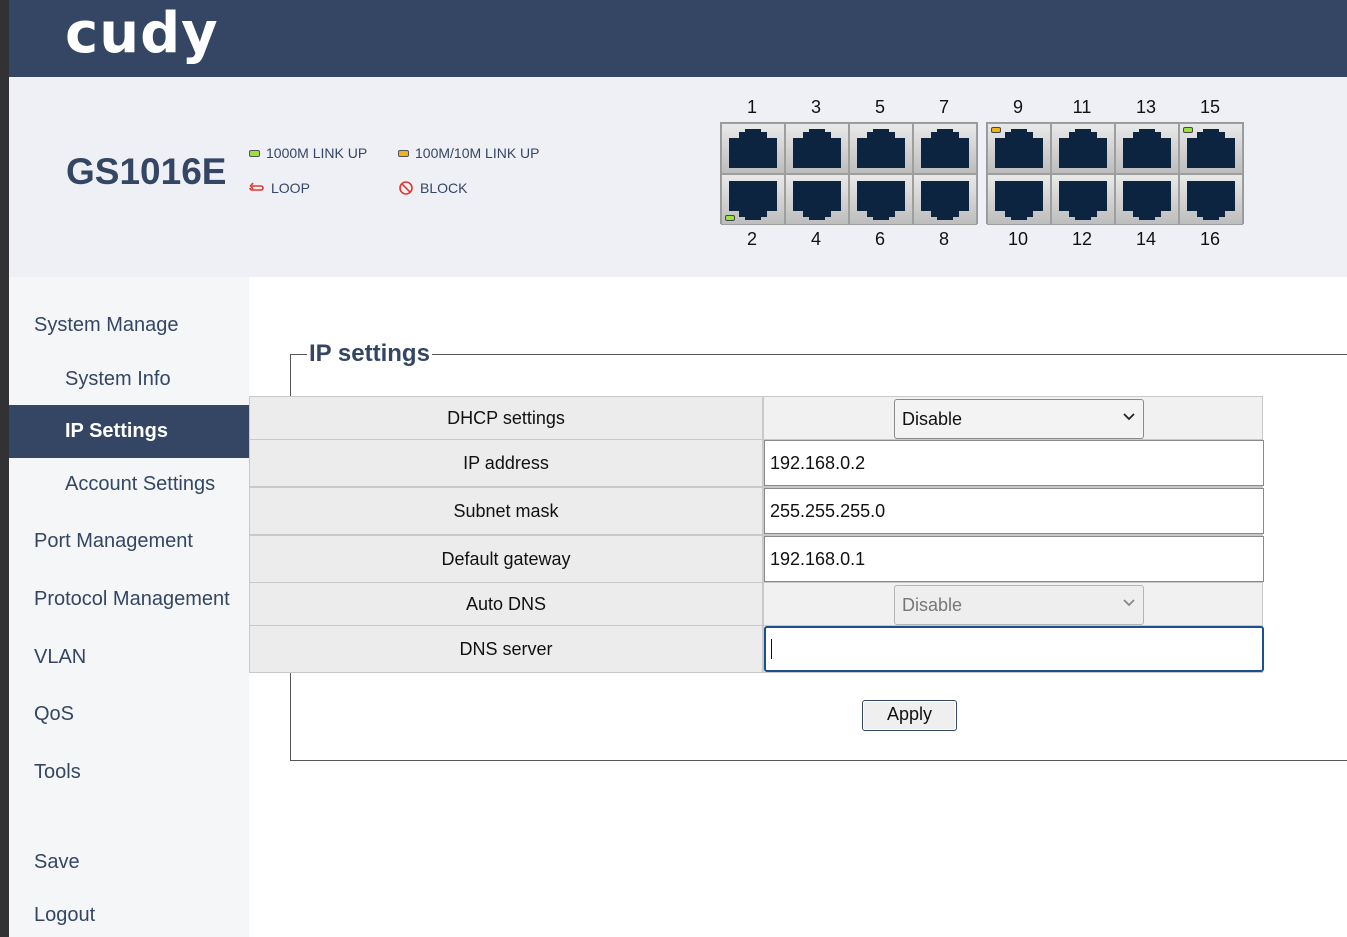 The image size is (1347, 937). Describe the element at coordinates (771, 649) in the screenshot. I see `text-caret` at that location.